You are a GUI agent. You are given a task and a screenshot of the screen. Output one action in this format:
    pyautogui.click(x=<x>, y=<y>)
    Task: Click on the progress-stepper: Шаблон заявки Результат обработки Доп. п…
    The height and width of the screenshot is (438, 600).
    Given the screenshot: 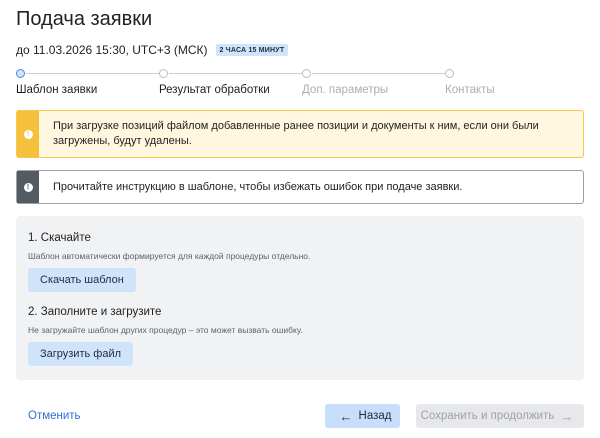 What is the action you would take?
    pyautogui.click(x=296, y=84)
    